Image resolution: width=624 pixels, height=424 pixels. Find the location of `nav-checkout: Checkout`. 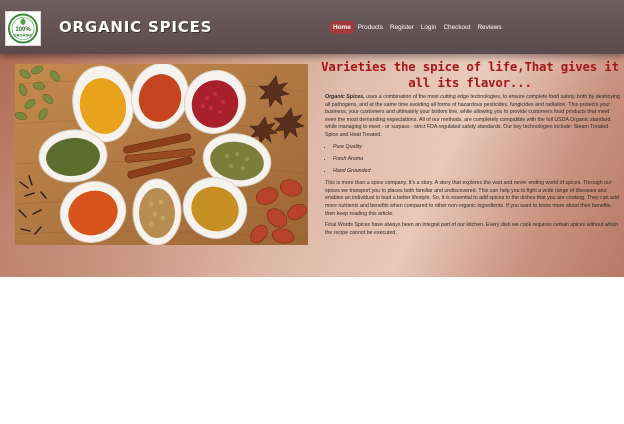

nav-checkout: Checkout is located at coordinates (456, 27).